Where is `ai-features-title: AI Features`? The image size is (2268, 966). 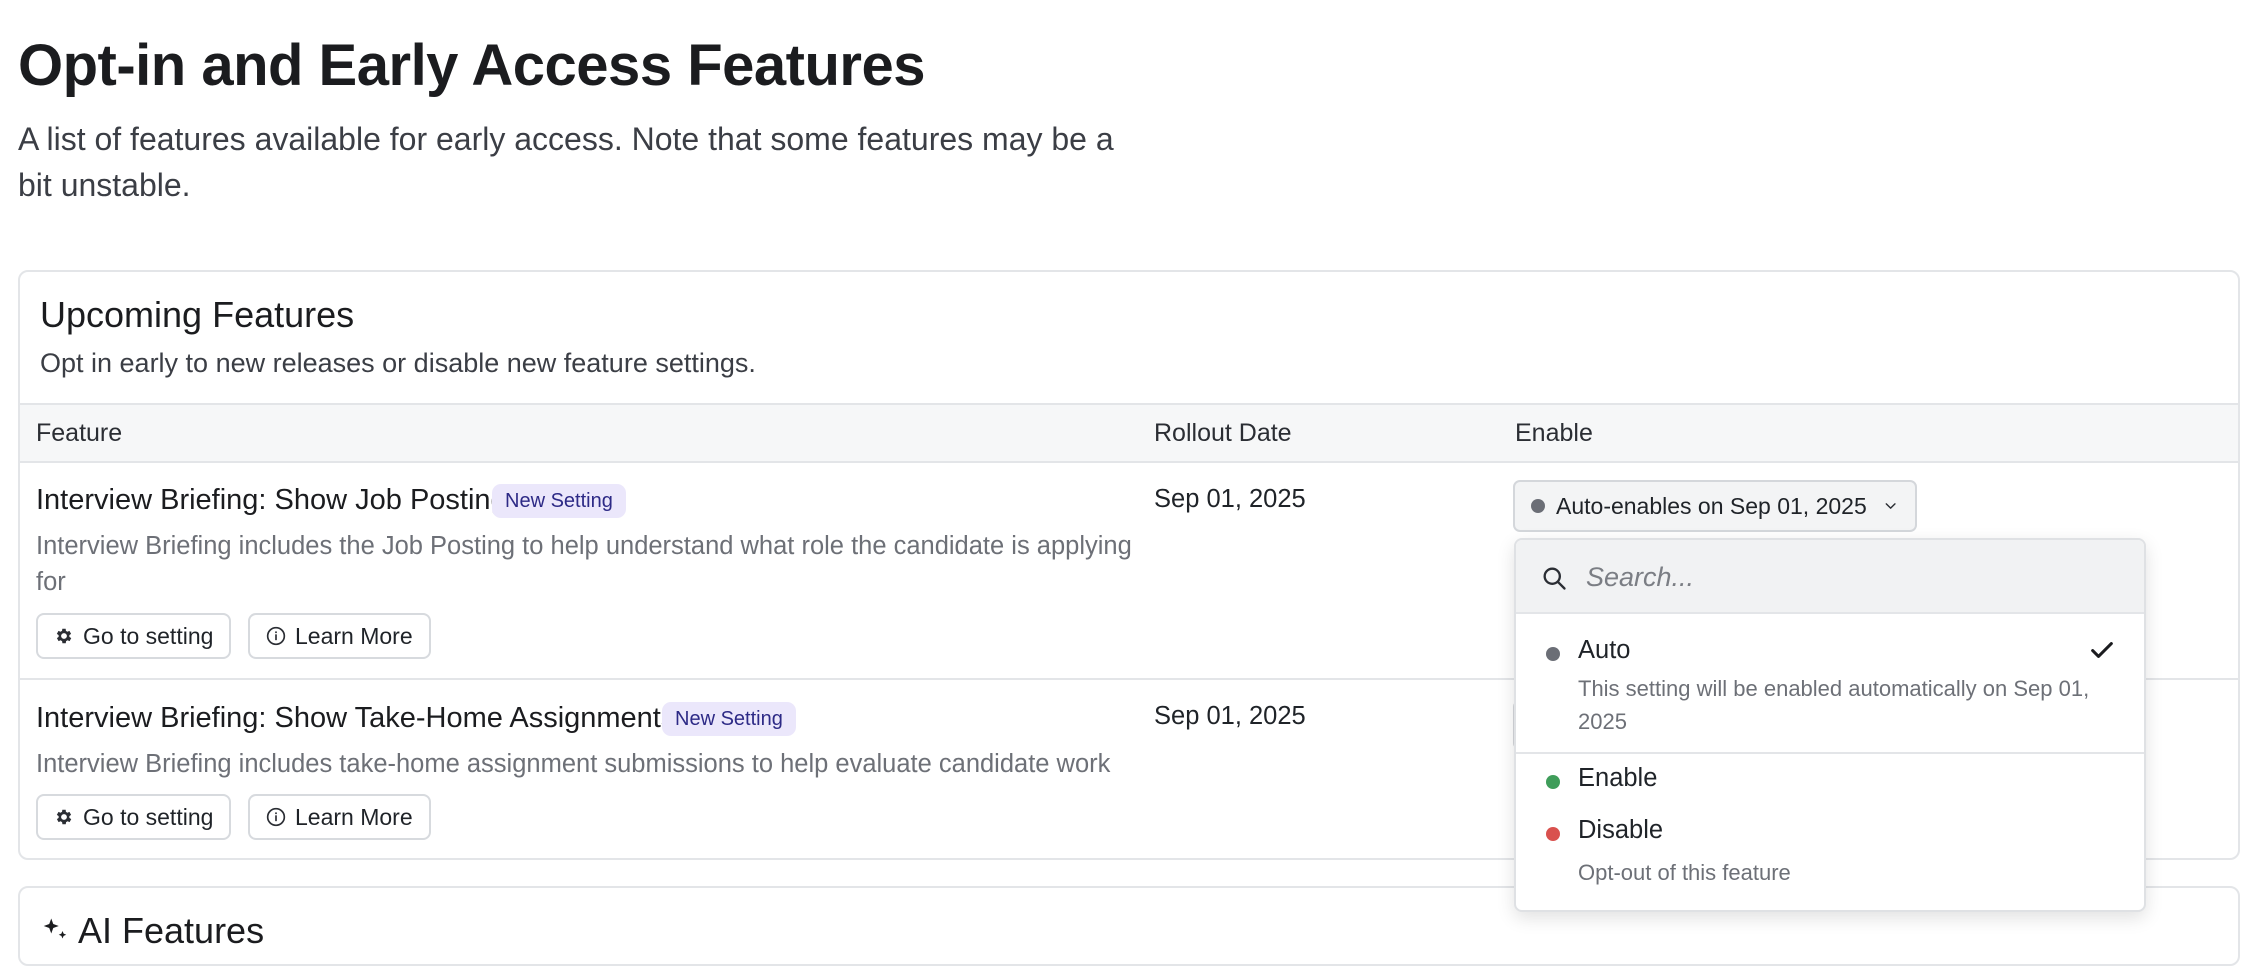
ai-features-title: AI Features is located at coordinates (171, 930).